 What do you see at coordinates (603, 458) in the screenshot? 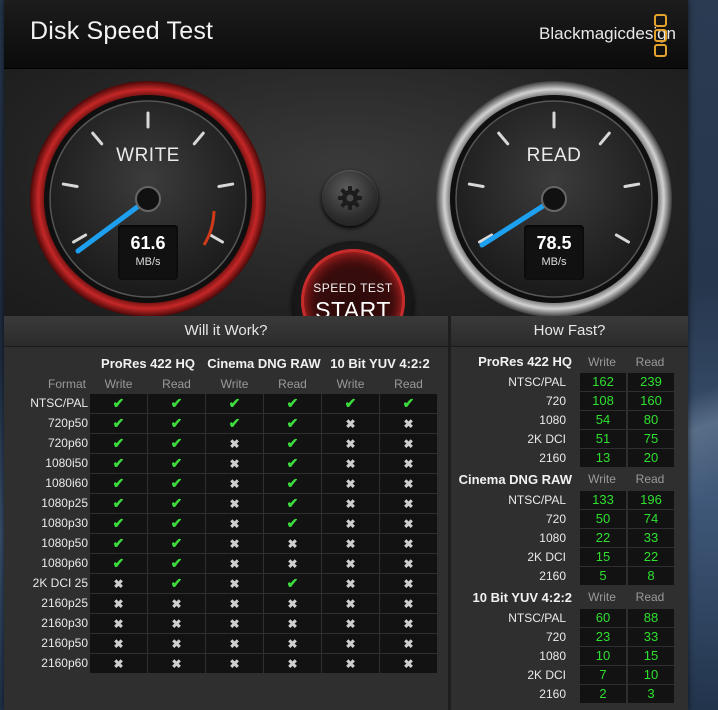
I see `fast-write-value: 13` at bounding box center [603, 458].